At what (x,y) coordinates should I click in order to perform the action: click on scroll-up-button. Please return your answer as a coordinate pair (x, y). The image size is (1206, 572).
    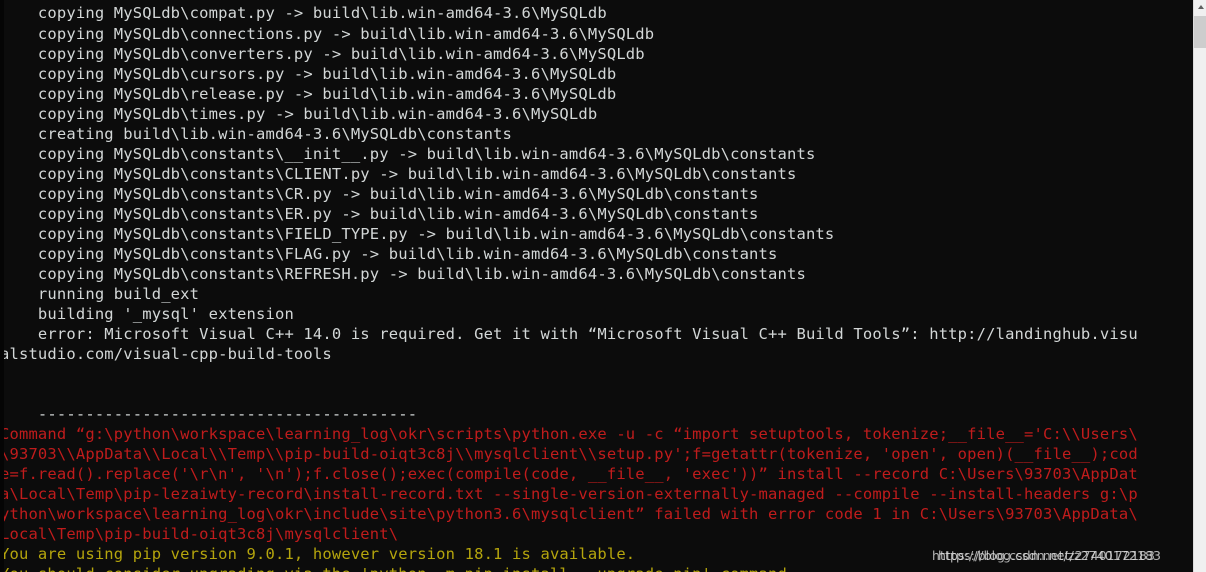
    Looking at the image, I should click on (1200, 7).